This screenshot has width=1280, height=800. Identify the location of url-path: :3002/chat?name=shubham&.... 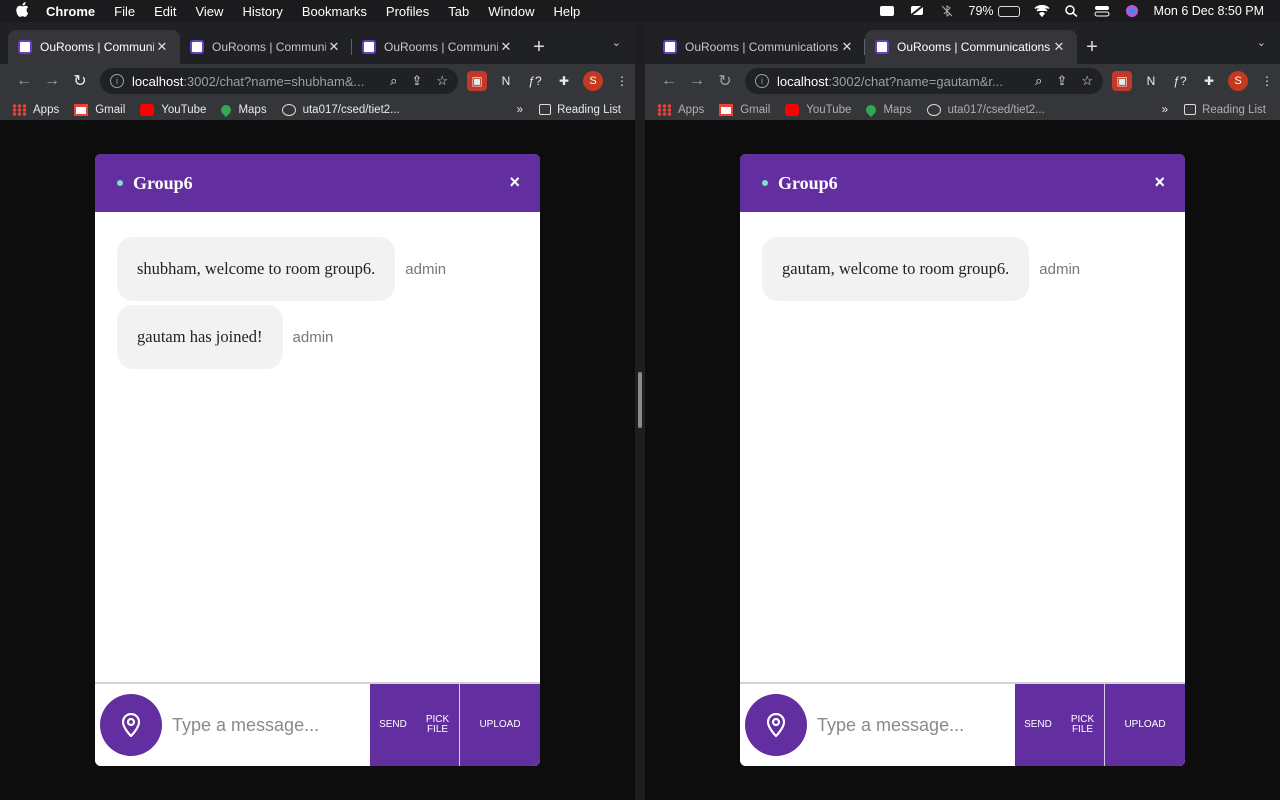
(274, 81).